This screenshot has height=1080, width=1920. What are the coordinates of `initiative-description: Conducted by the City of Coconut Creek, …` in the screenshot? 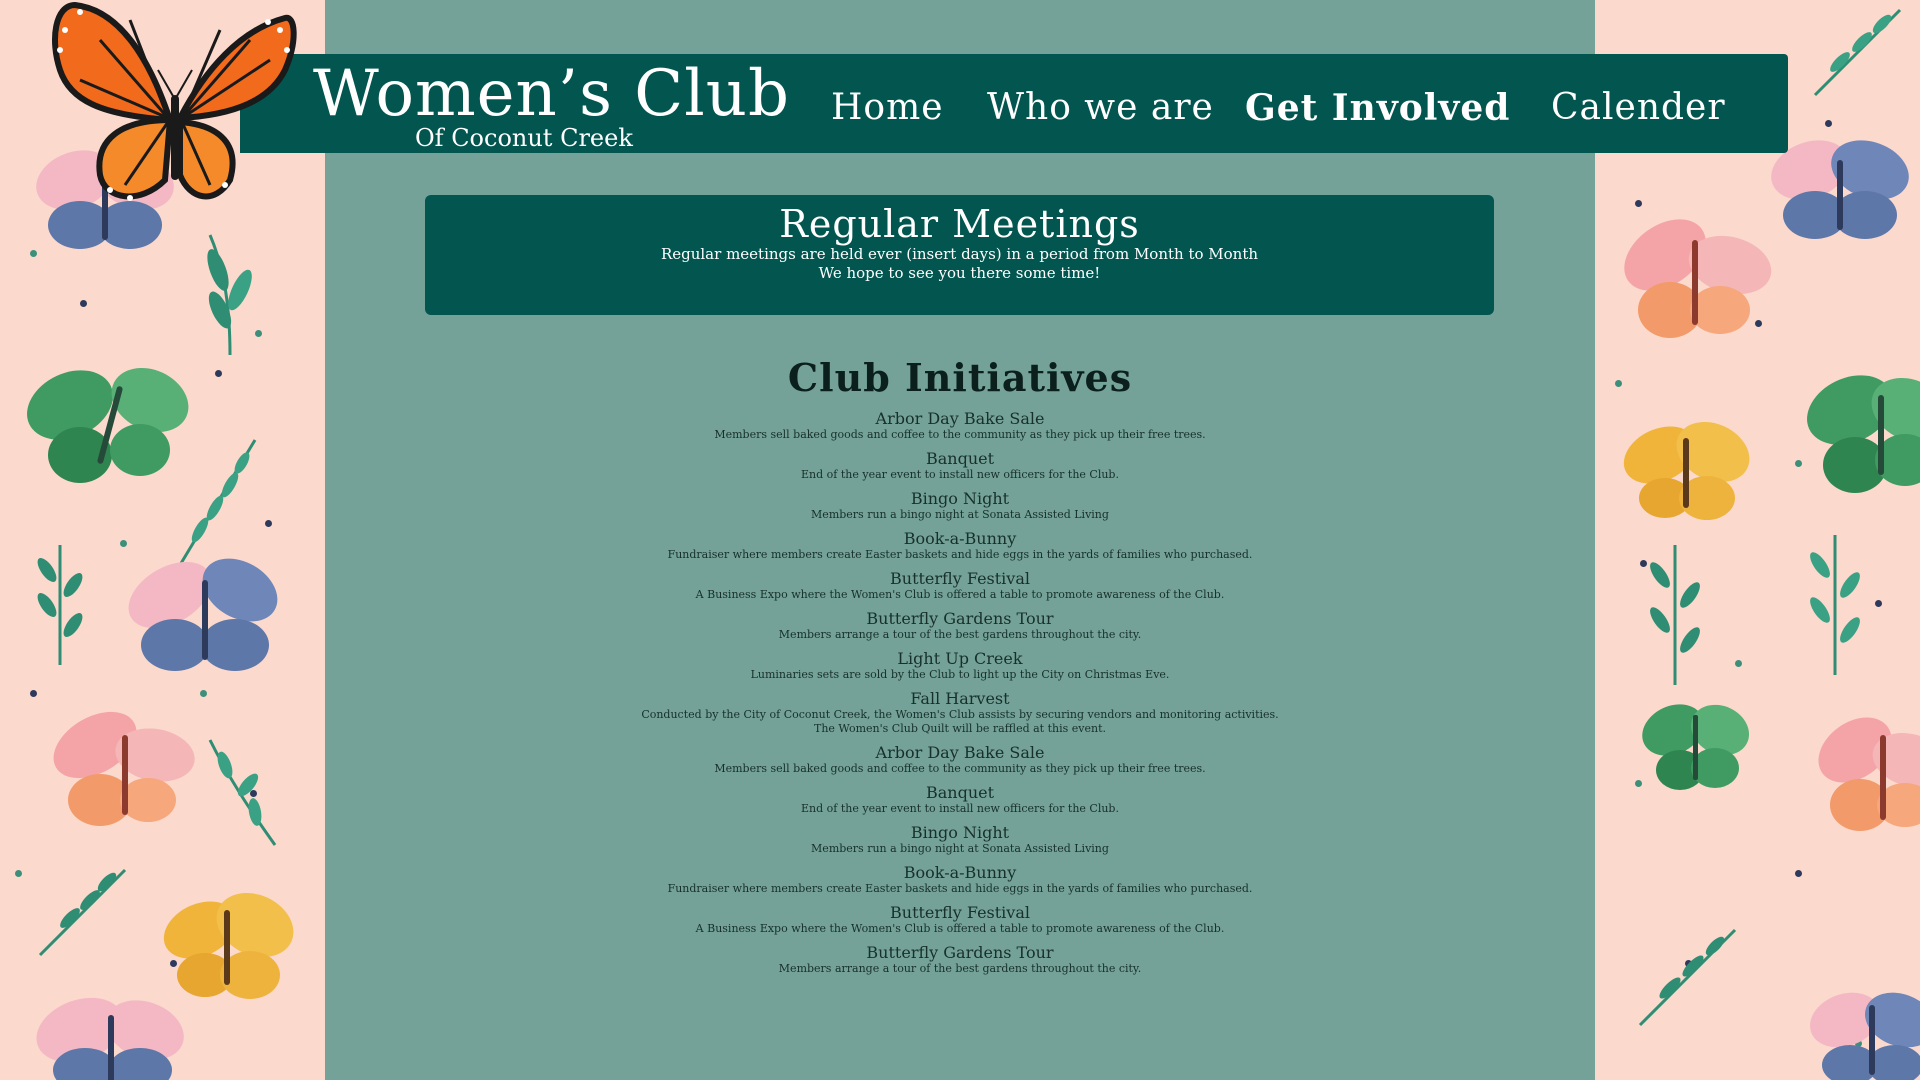 It's located at (960, 721).